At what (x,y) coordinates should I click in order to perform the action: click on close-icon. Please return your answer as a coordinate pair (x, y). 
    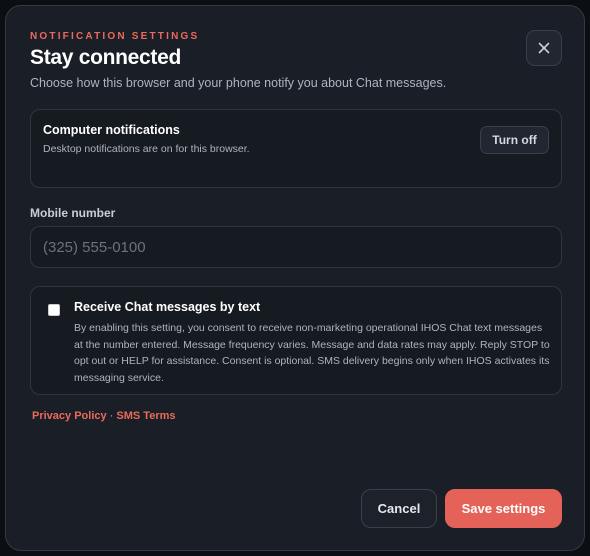
    Looking at the image, I should click on (544, 48).